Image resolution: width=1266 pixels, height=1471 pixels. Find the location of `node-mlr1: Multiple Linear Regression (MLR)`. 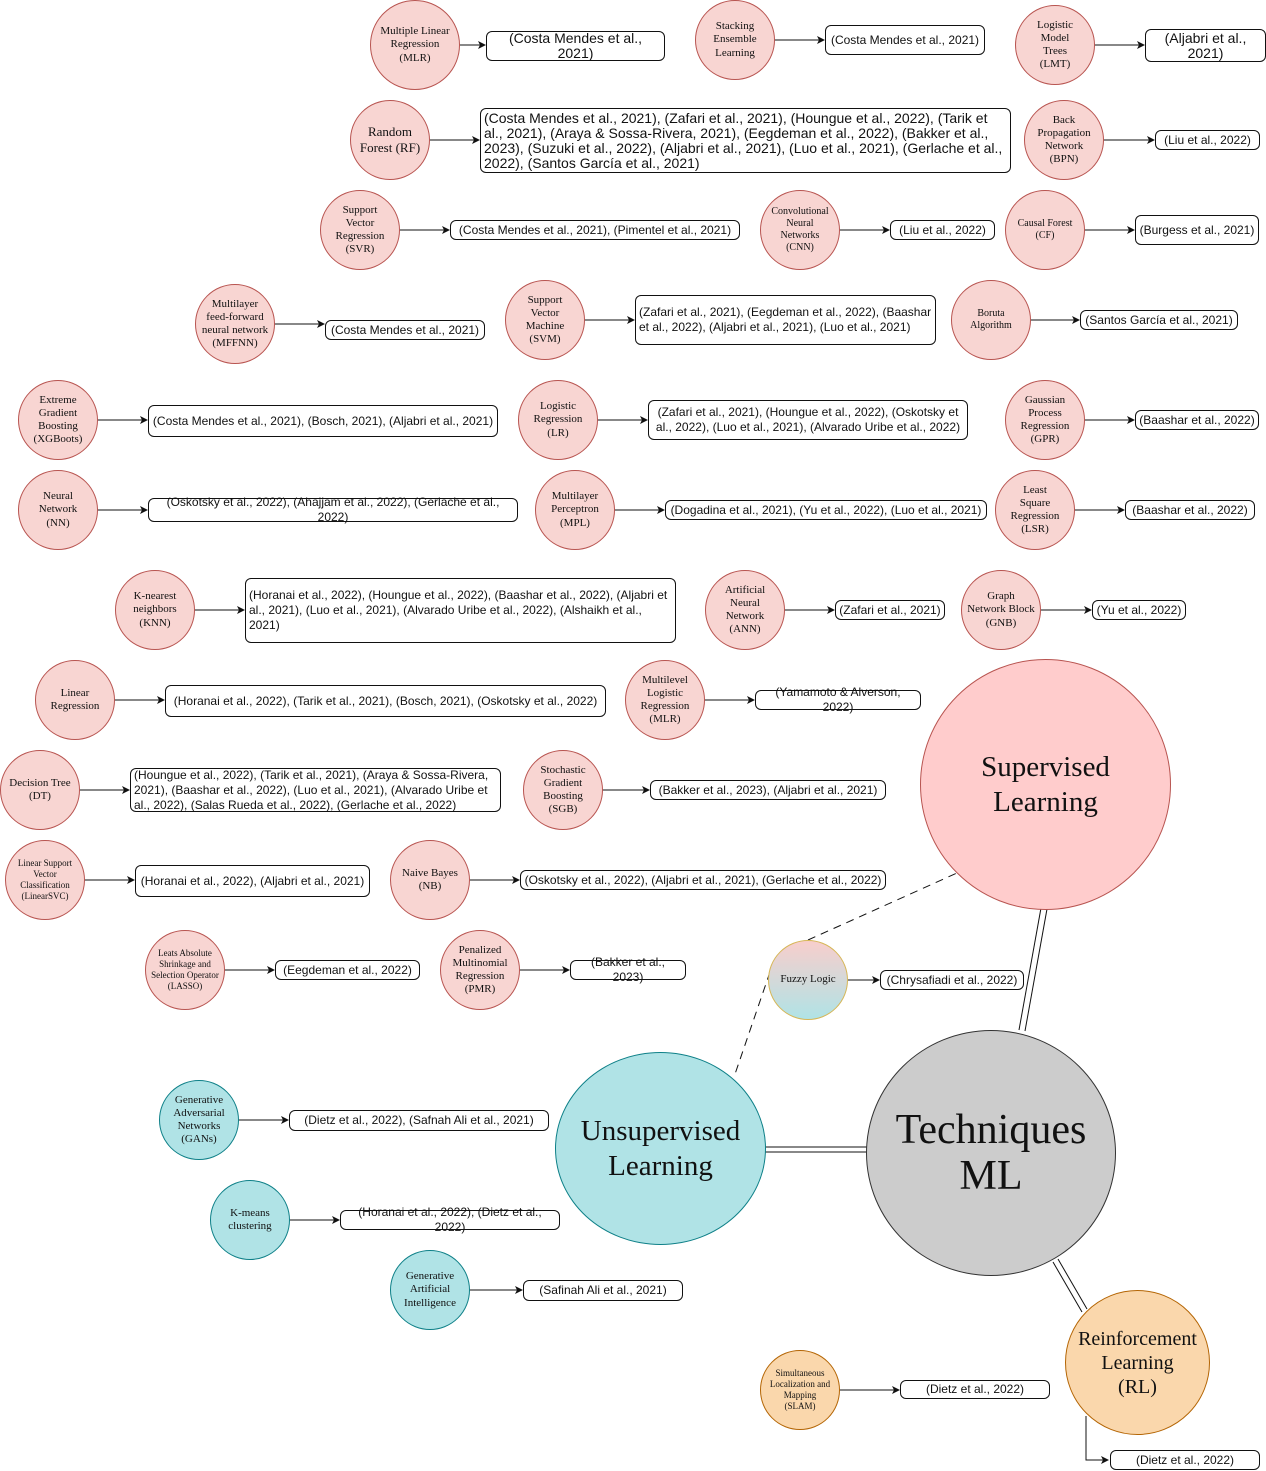

node-mlr1: Multiple Linear Regression (MLR) is located at coordinates (415, 45).